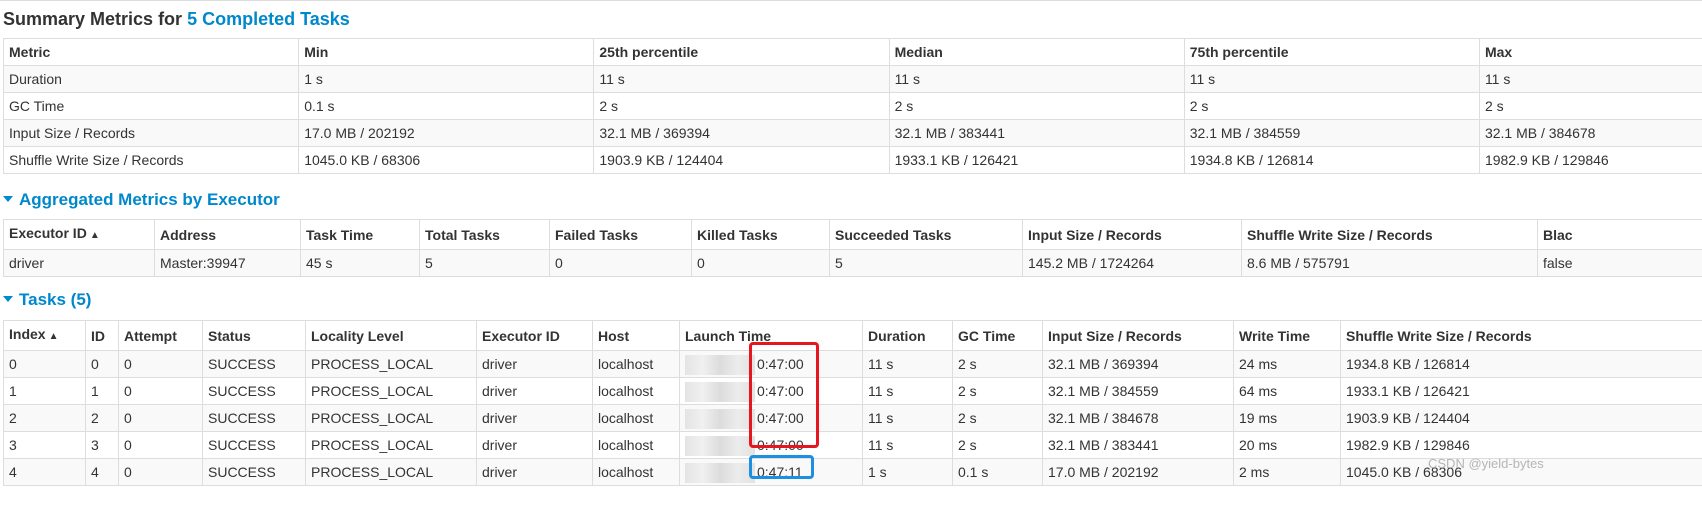 The image size is (1702, 522). I want to click on column-header-max: Max, so click(1590, 52).